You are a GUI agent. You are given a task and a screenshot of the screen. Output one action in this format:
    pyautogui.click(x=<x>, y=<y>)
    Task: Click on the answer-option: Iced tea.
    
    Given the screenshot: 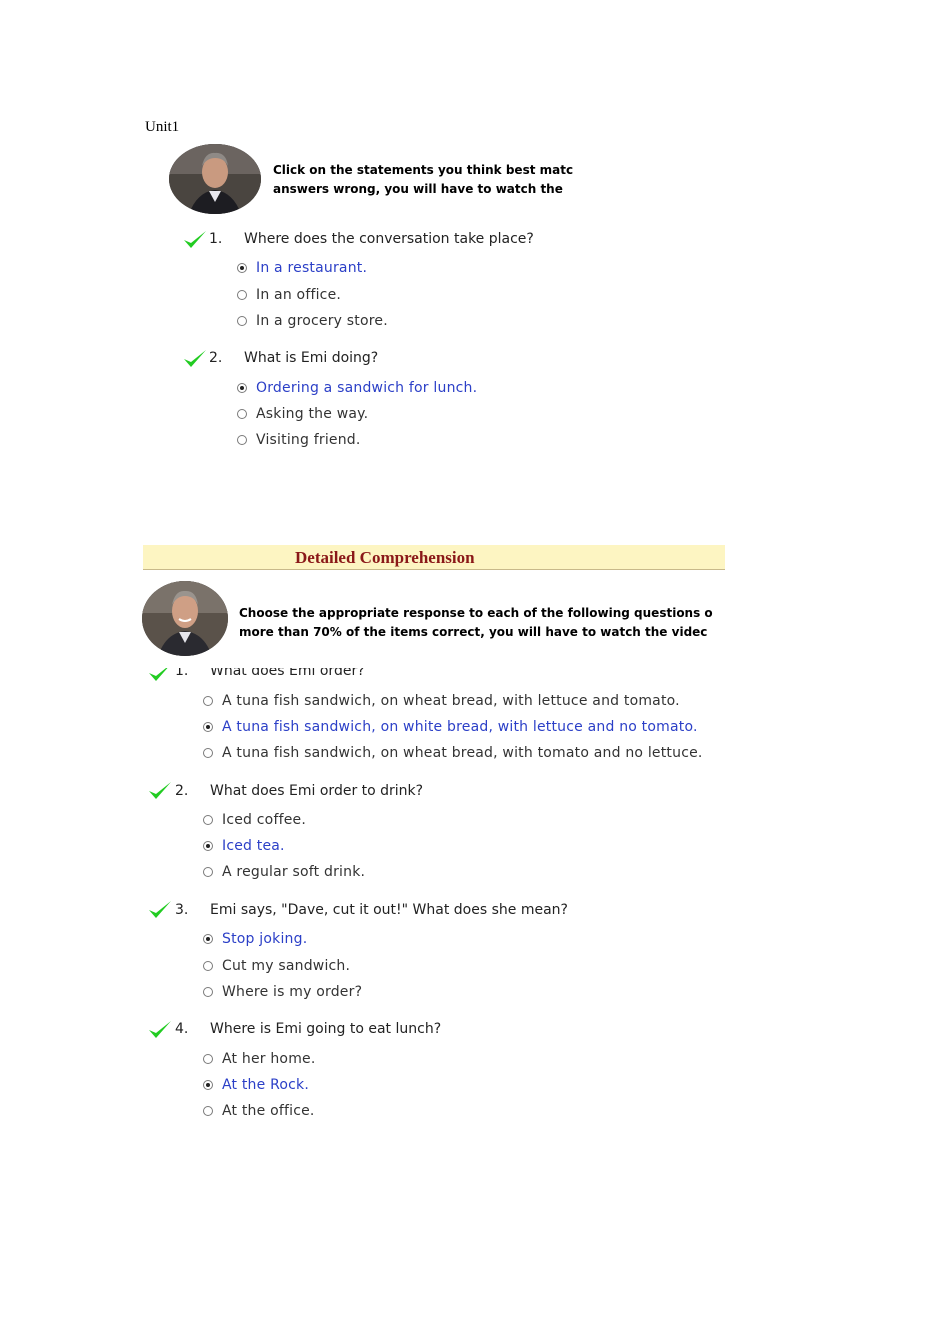 What is the action you would take?
    pyautogui.click(x=244, y=846)
    